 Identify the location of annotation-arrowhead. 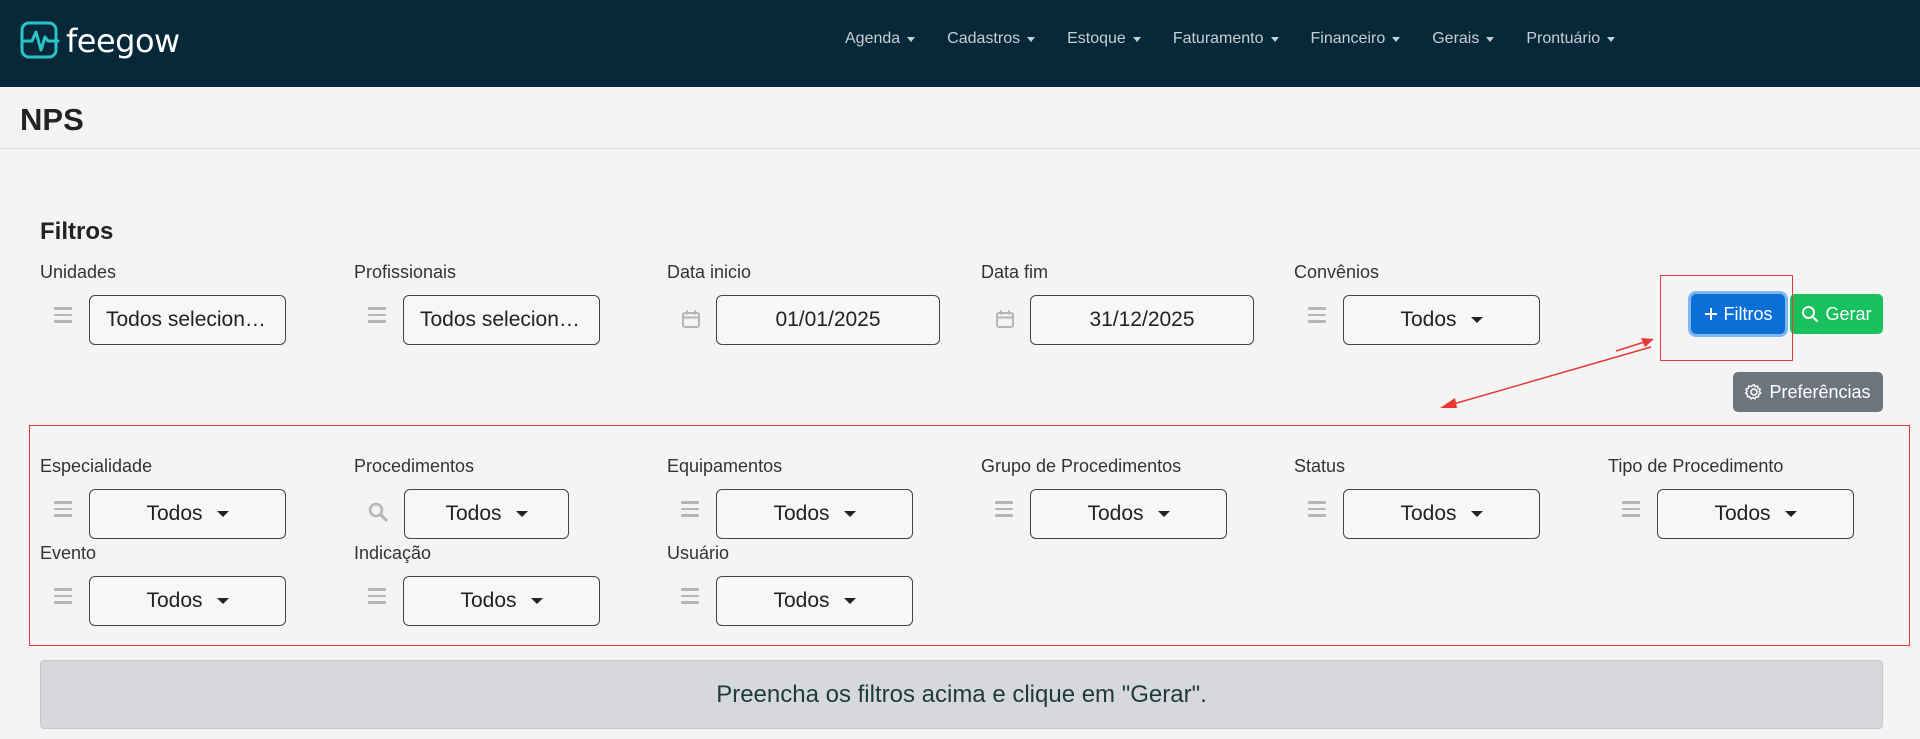
(1448, 403).